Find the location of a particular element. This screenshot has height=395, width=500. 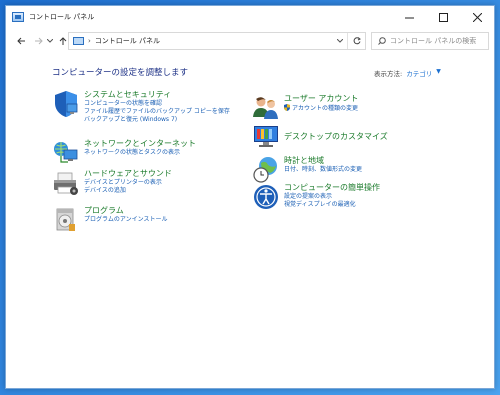

link-change-account-type: アカウントの種類の変更 is located at coordinates (321, 108).